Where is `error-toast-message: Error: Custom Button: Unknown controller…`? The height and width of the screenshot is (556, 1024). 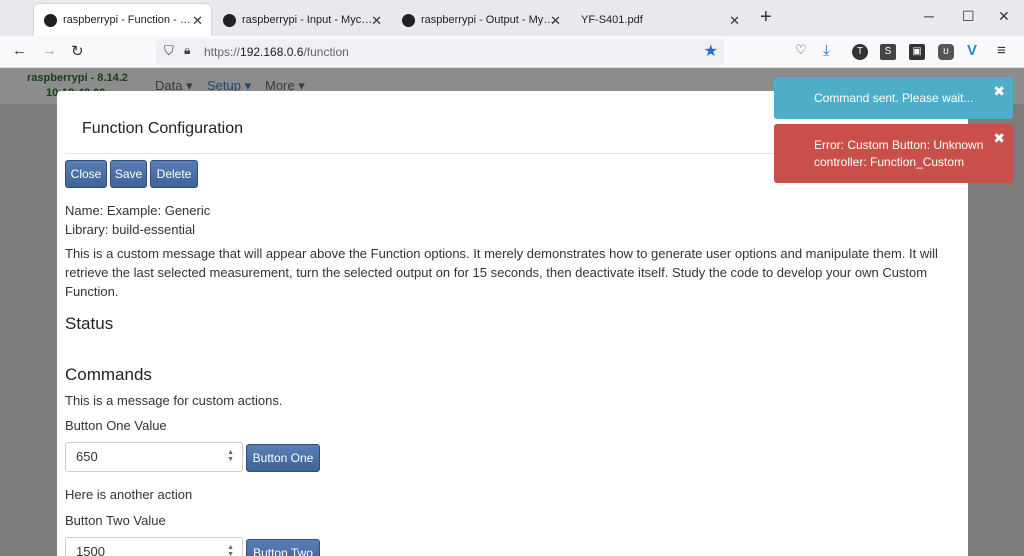 error-toast-message: Error: Custom Button: Unknown controller… is located at coordinates (899, 153).